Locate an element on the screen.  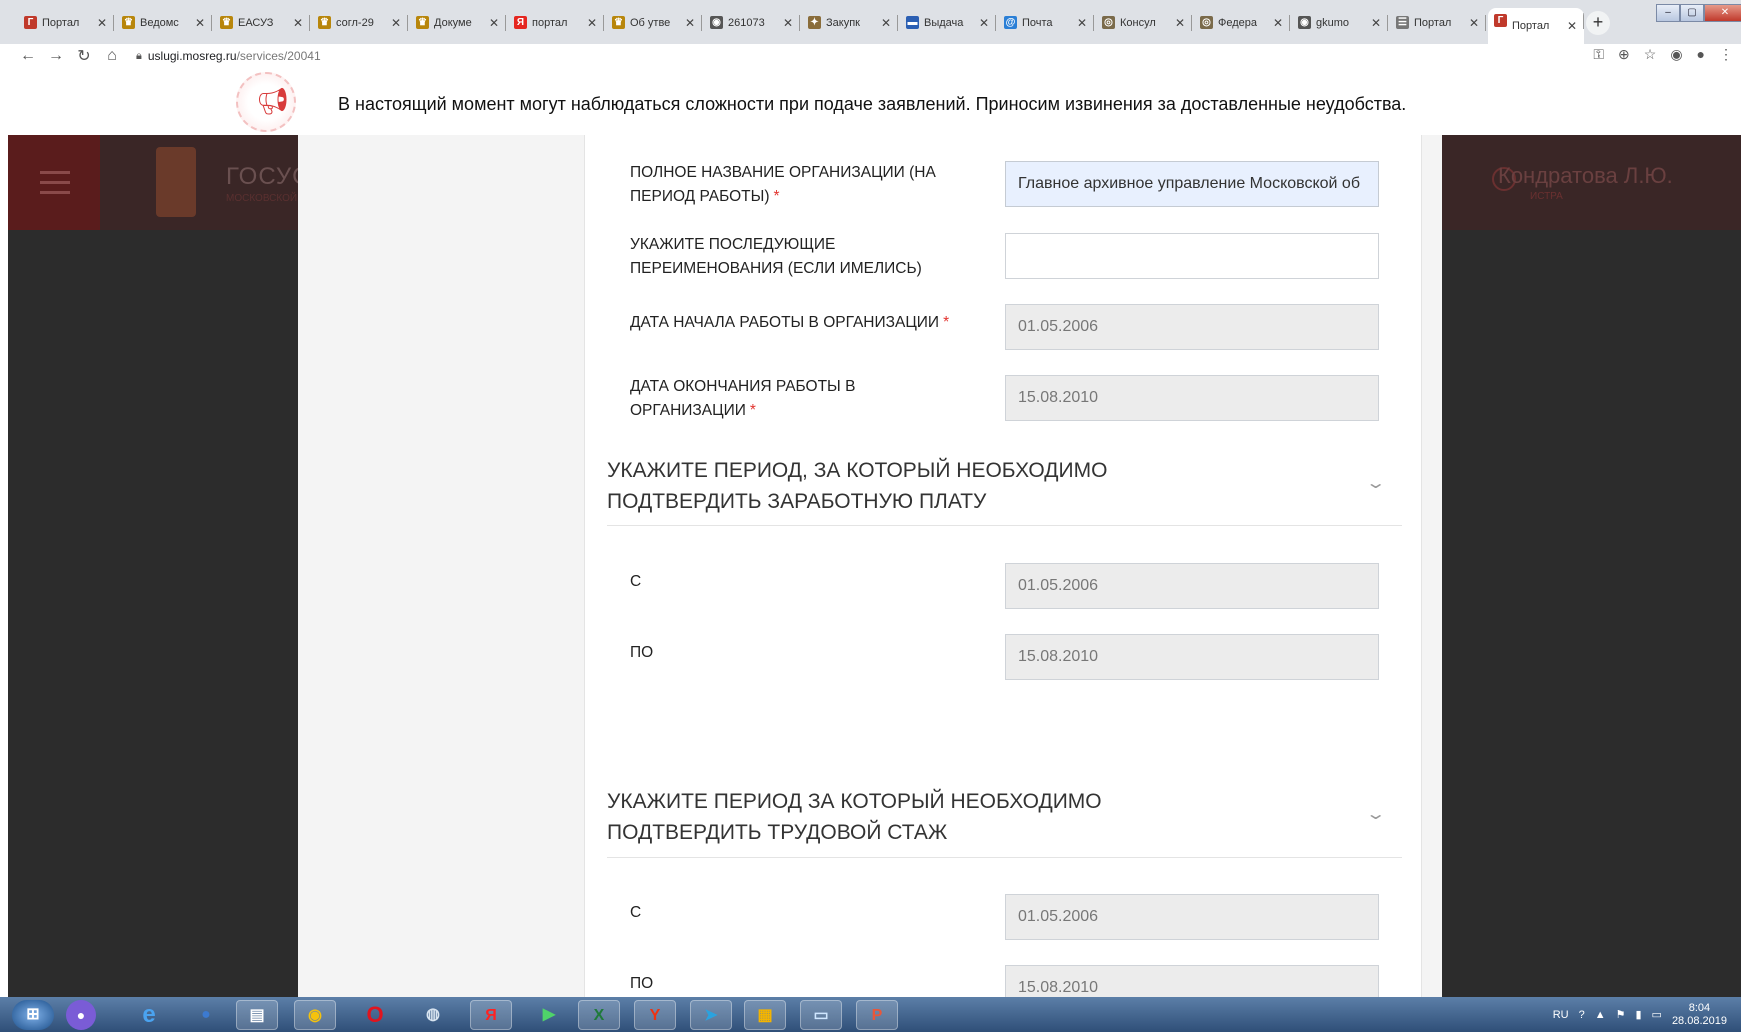
help-icon: ? is located at coordinates (1582, 1015).